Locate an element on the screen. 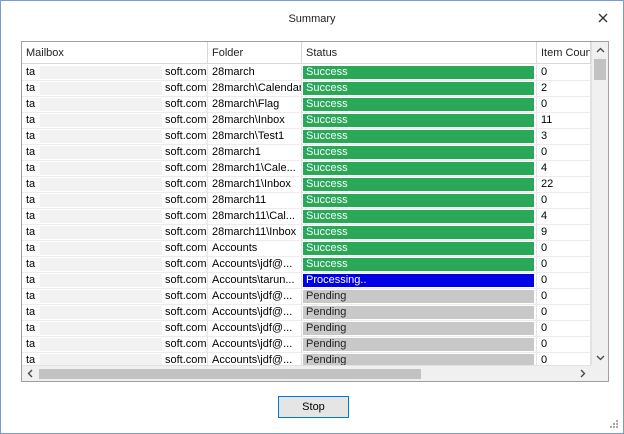 The height and width of the screenshot is (434, 624). table-row: ta soft.com 28march\Flag Success 0 is located at coordinates (306, 105).